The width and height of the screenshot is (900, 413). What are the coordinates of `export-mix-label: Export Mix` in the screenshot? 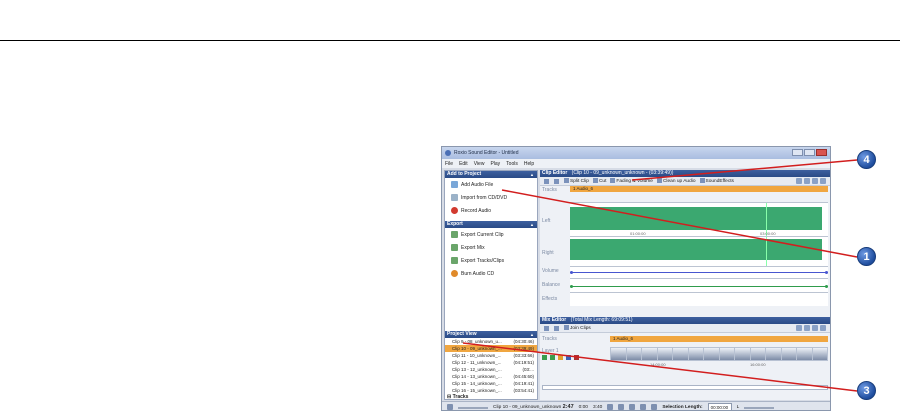 It's located at (473, 247).